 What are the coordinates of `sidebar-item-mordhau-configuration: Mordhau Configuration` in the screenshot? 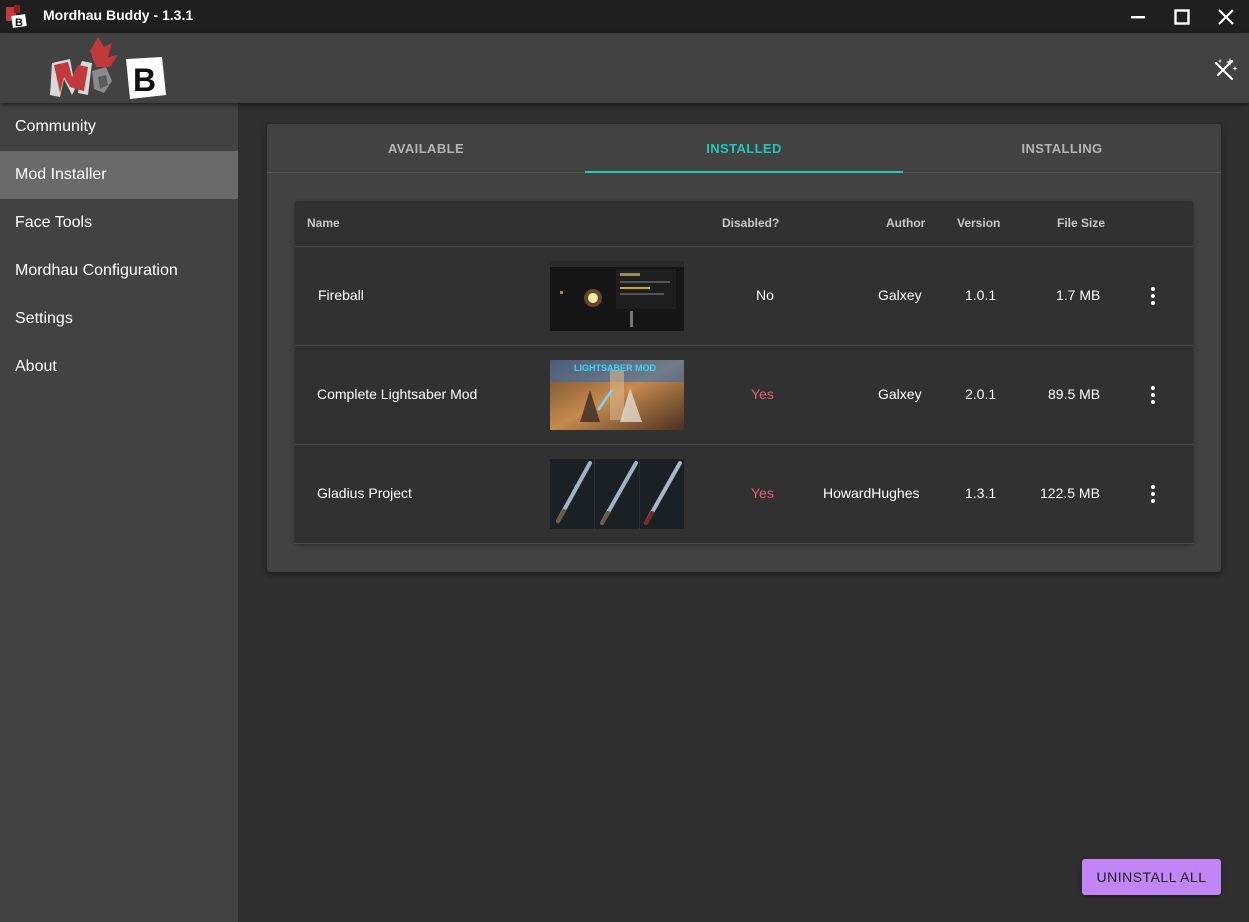 It's located at (119, 271).